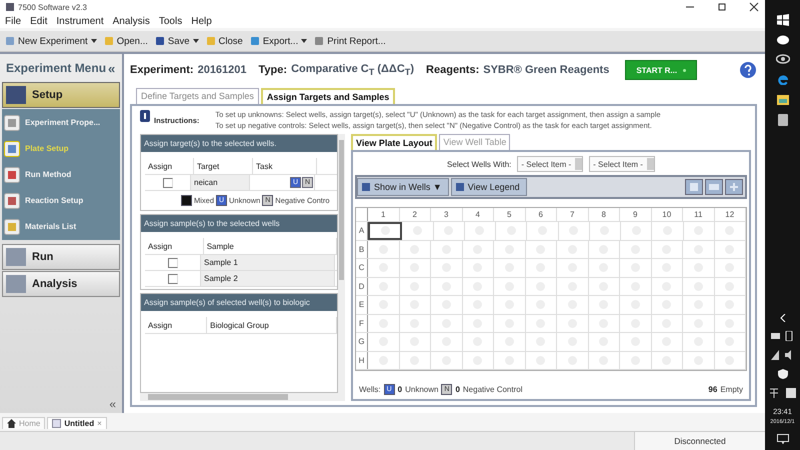 The image size is (800, 450). What do you see at coordinates (197, 96) in the screenshot?
I see `tab: Define Targets and Samples` at bounding box center [197, 96].